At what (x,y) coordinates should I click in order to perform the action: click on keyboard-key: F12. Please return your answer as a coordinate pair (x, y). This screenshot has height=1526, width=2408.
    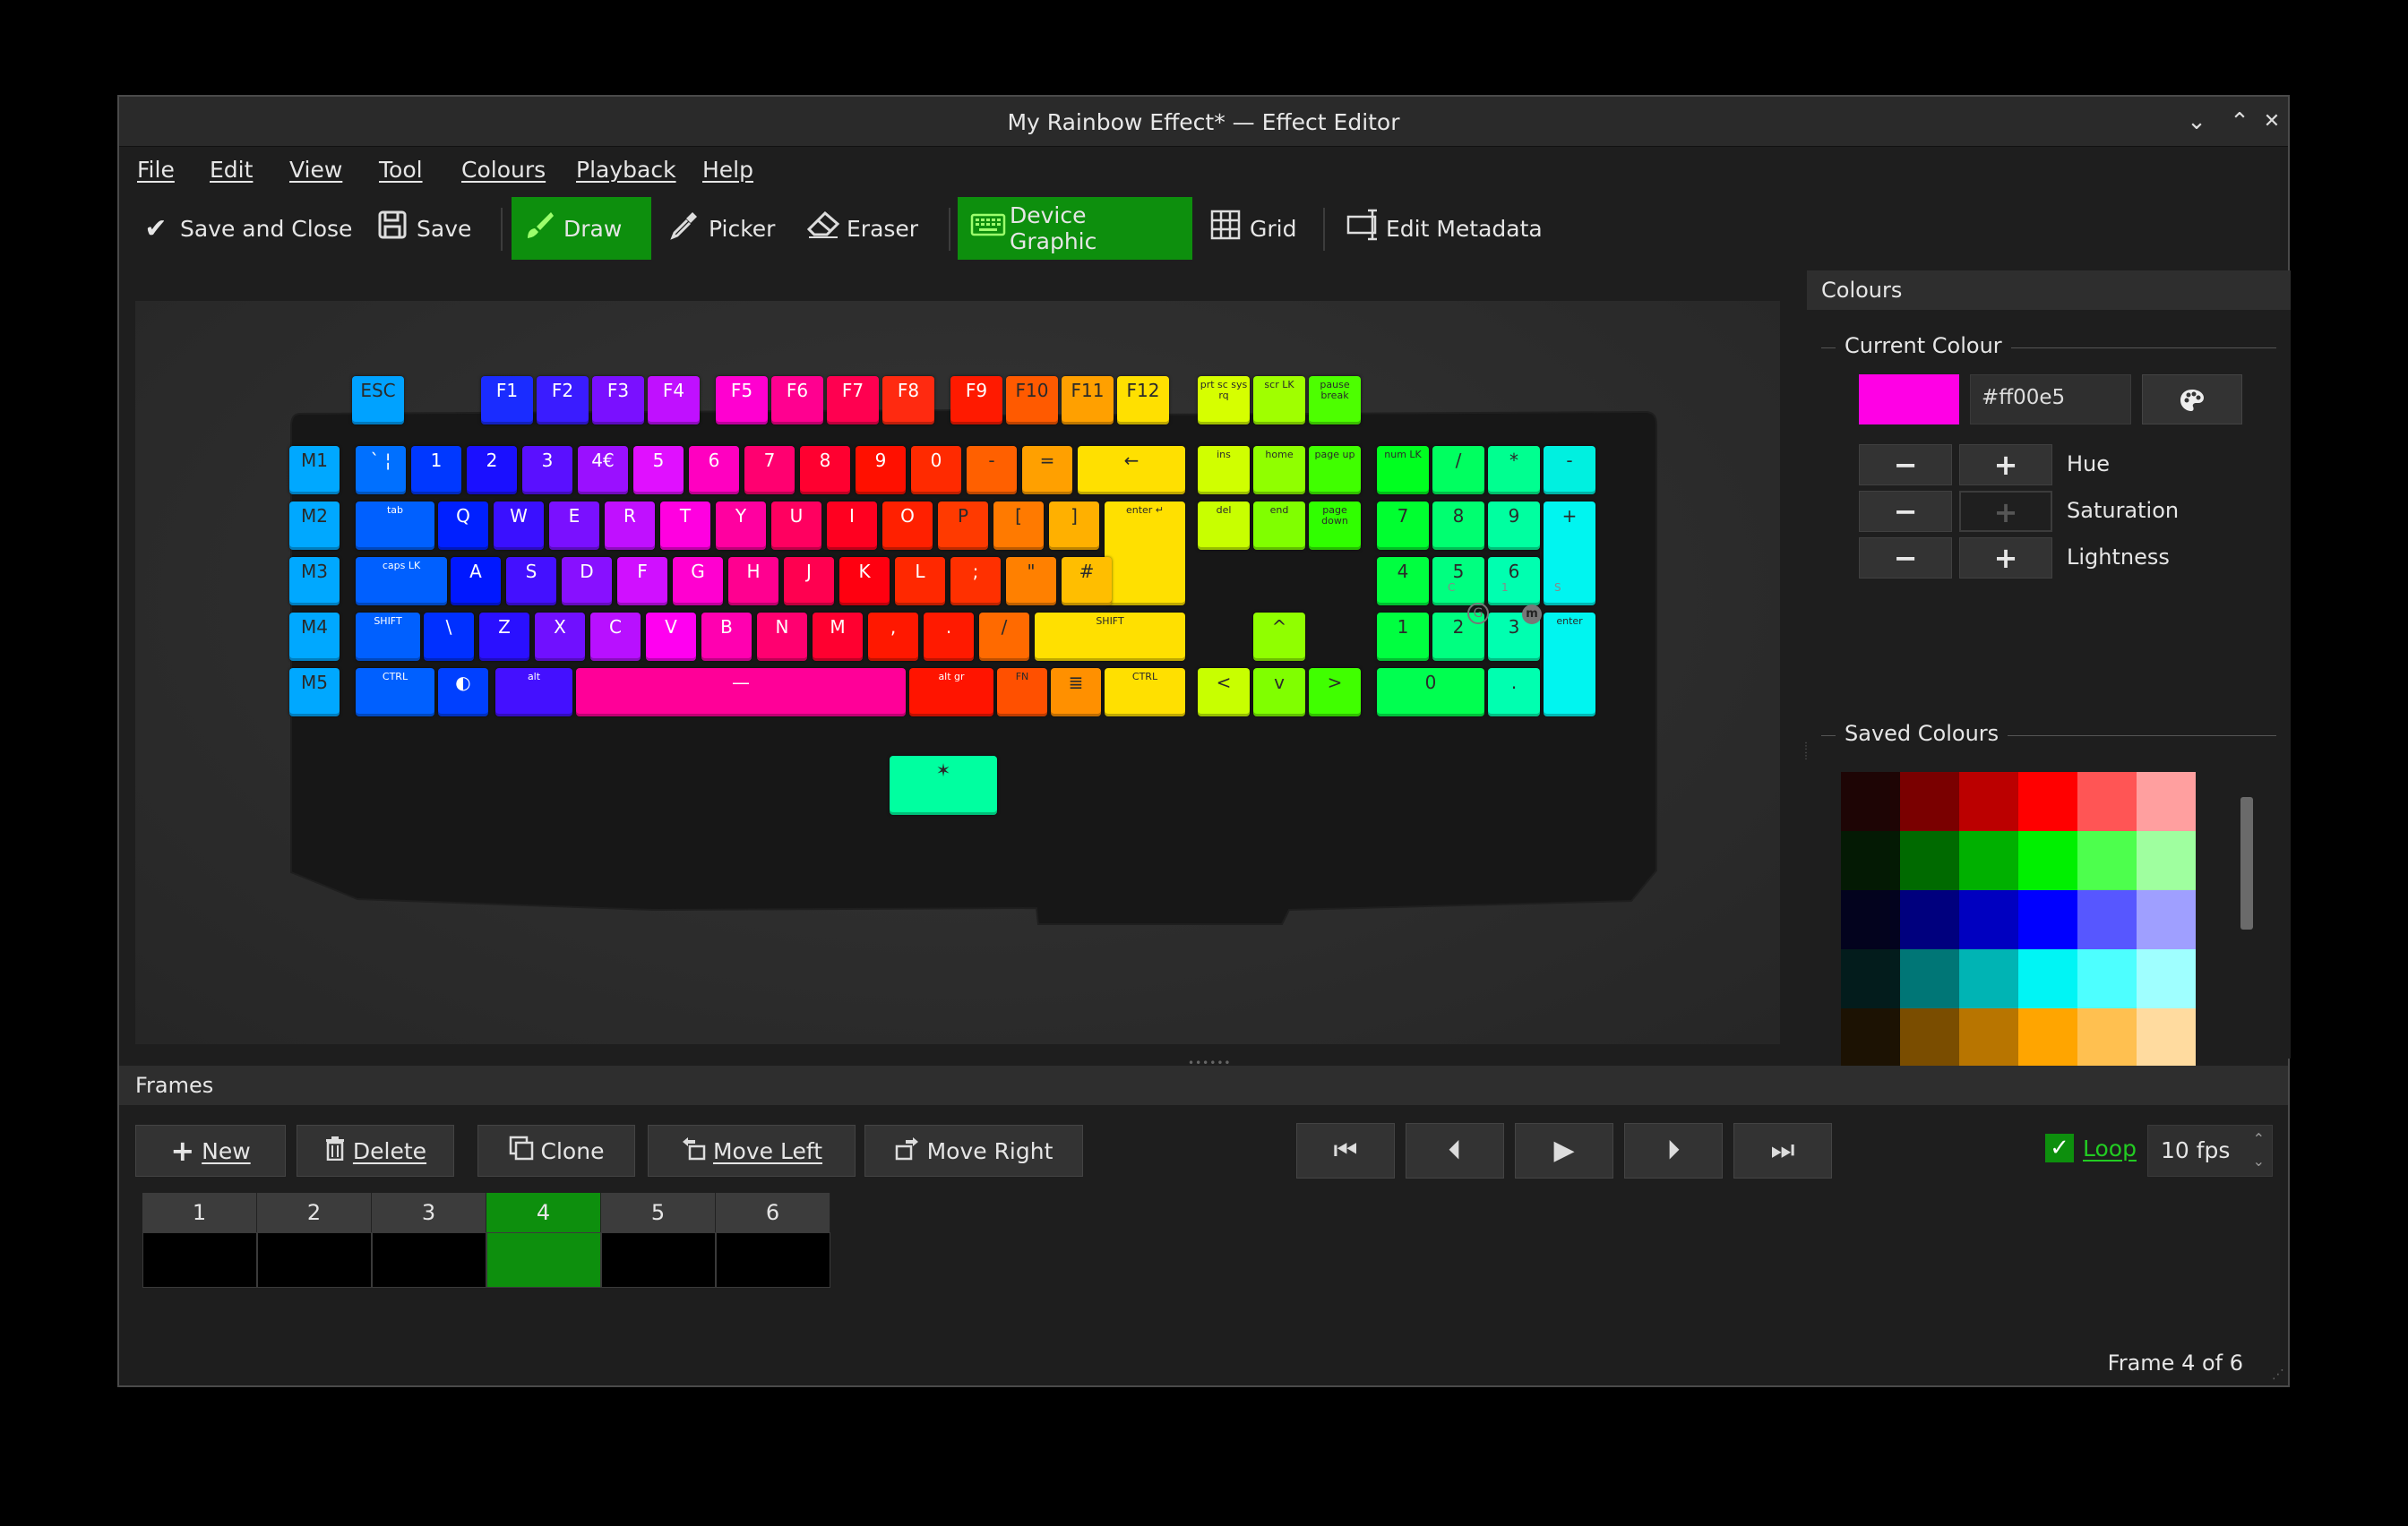
    Looking at the image, I should click on (1143, 400).